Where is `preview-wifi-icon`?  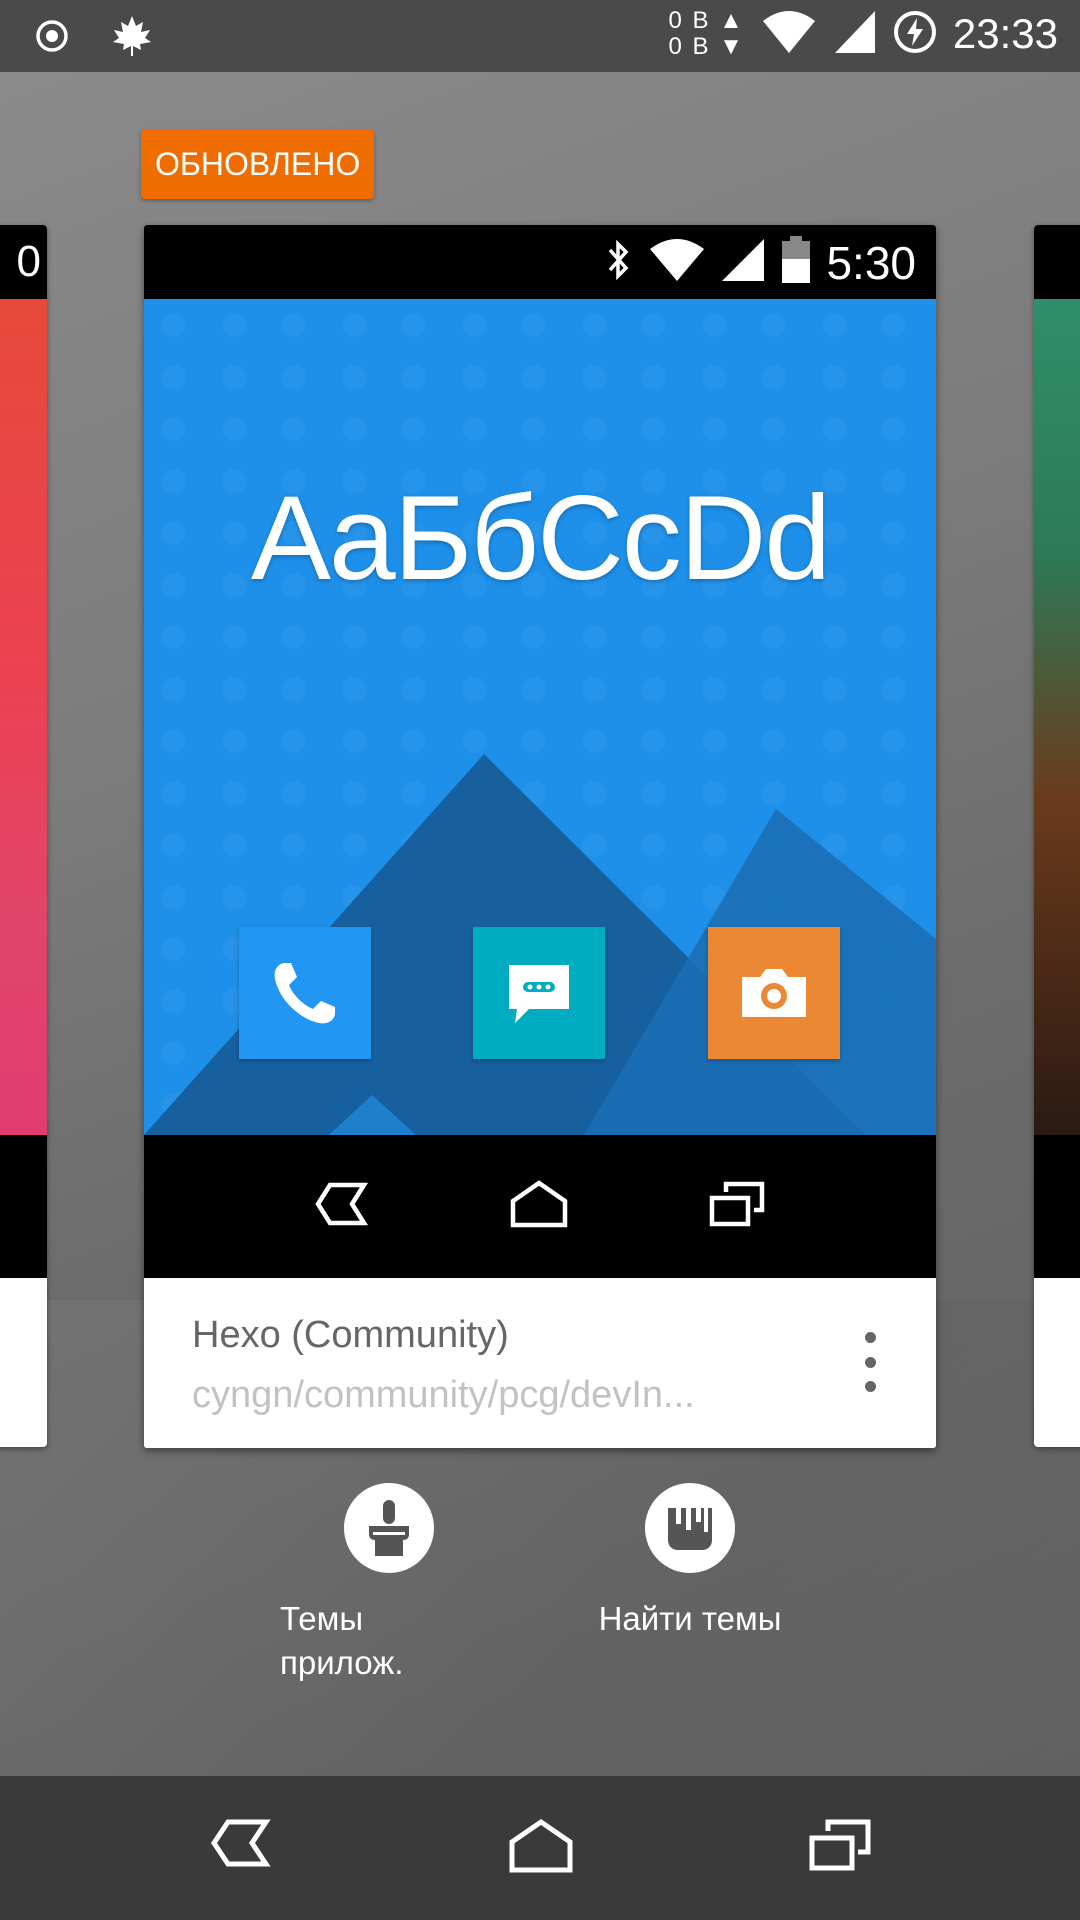
preview-wifi-icon is located at coordinates (677, 262).